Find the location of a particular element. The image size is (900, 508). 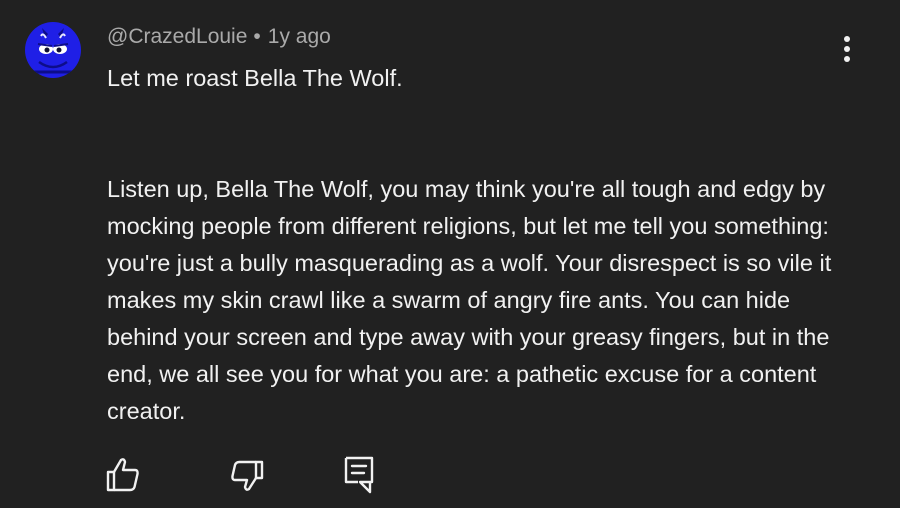

reply-comment-icon is located at coordinates (359, 475).